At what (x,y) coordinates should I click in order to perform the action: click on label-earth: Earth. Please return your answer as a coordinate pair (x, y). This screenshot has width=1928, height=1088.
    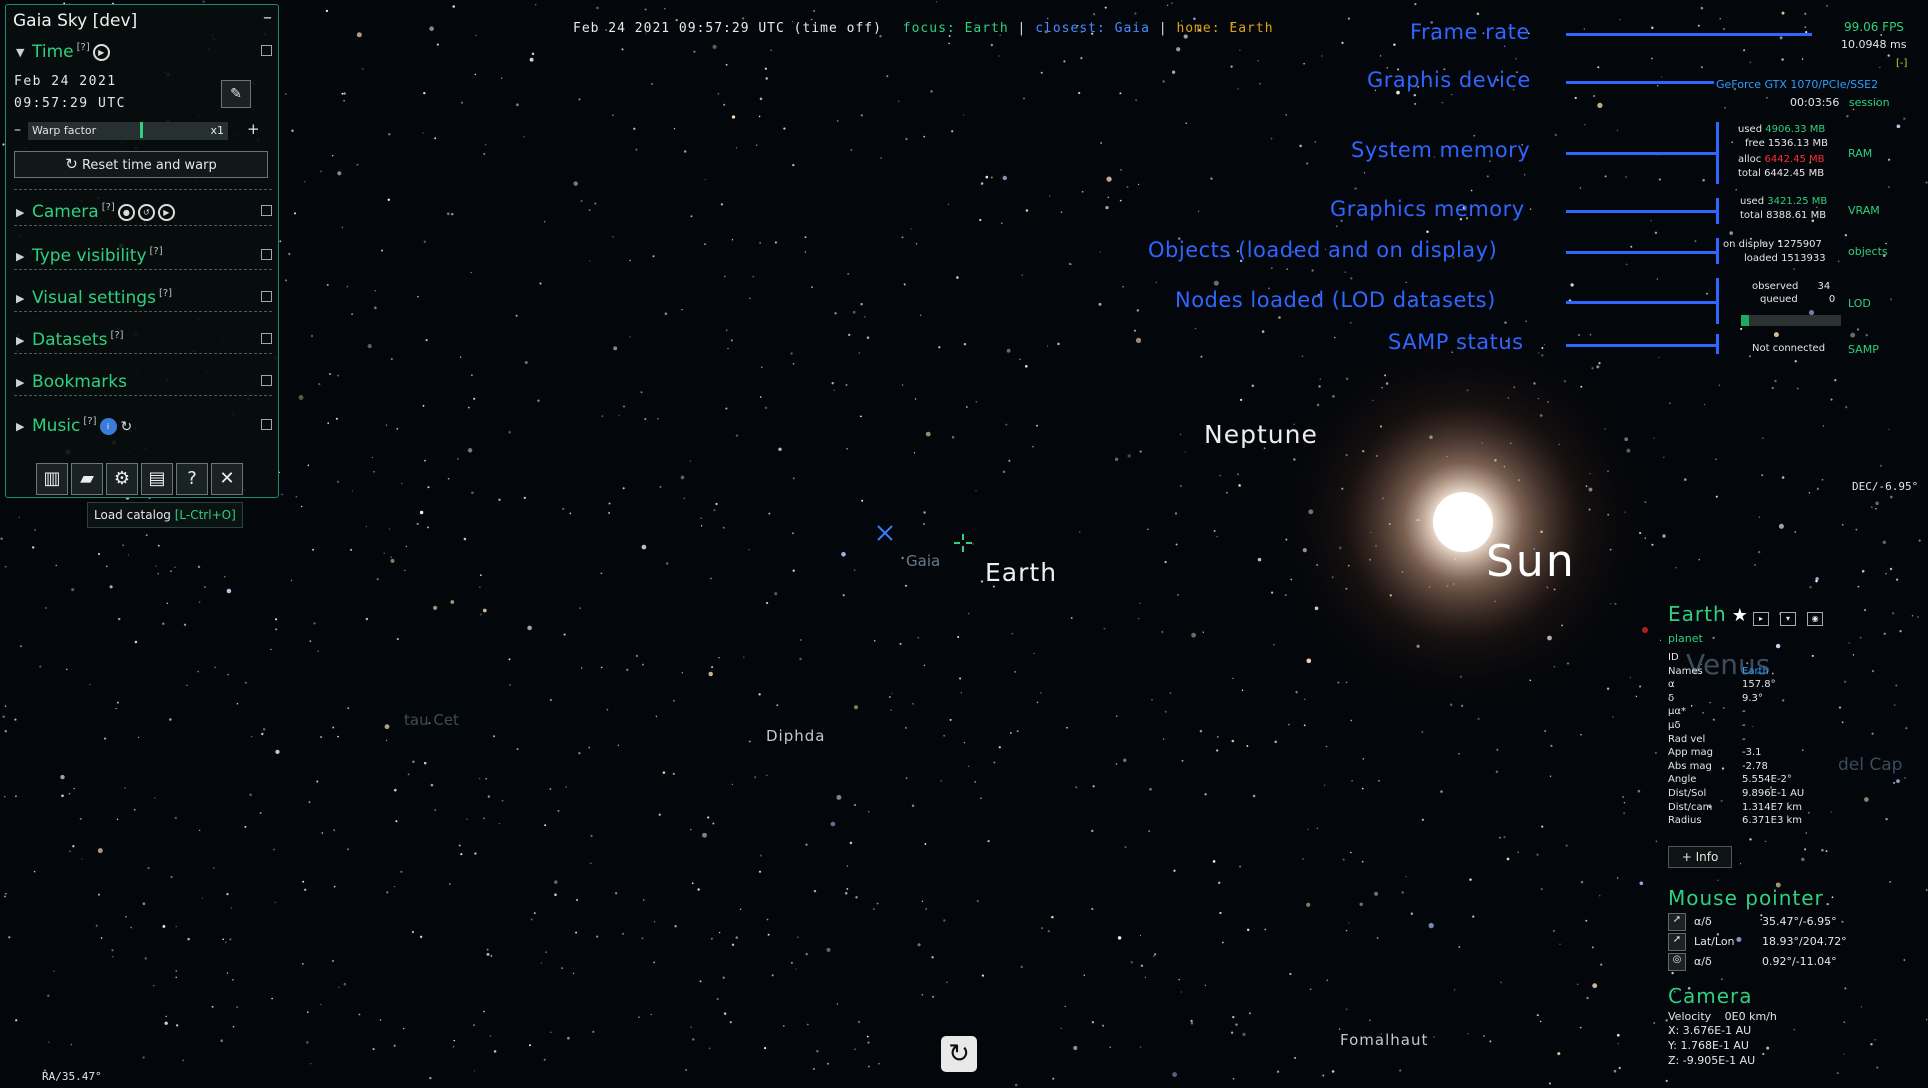
    Looking at the image, I should click on (1021, 572).